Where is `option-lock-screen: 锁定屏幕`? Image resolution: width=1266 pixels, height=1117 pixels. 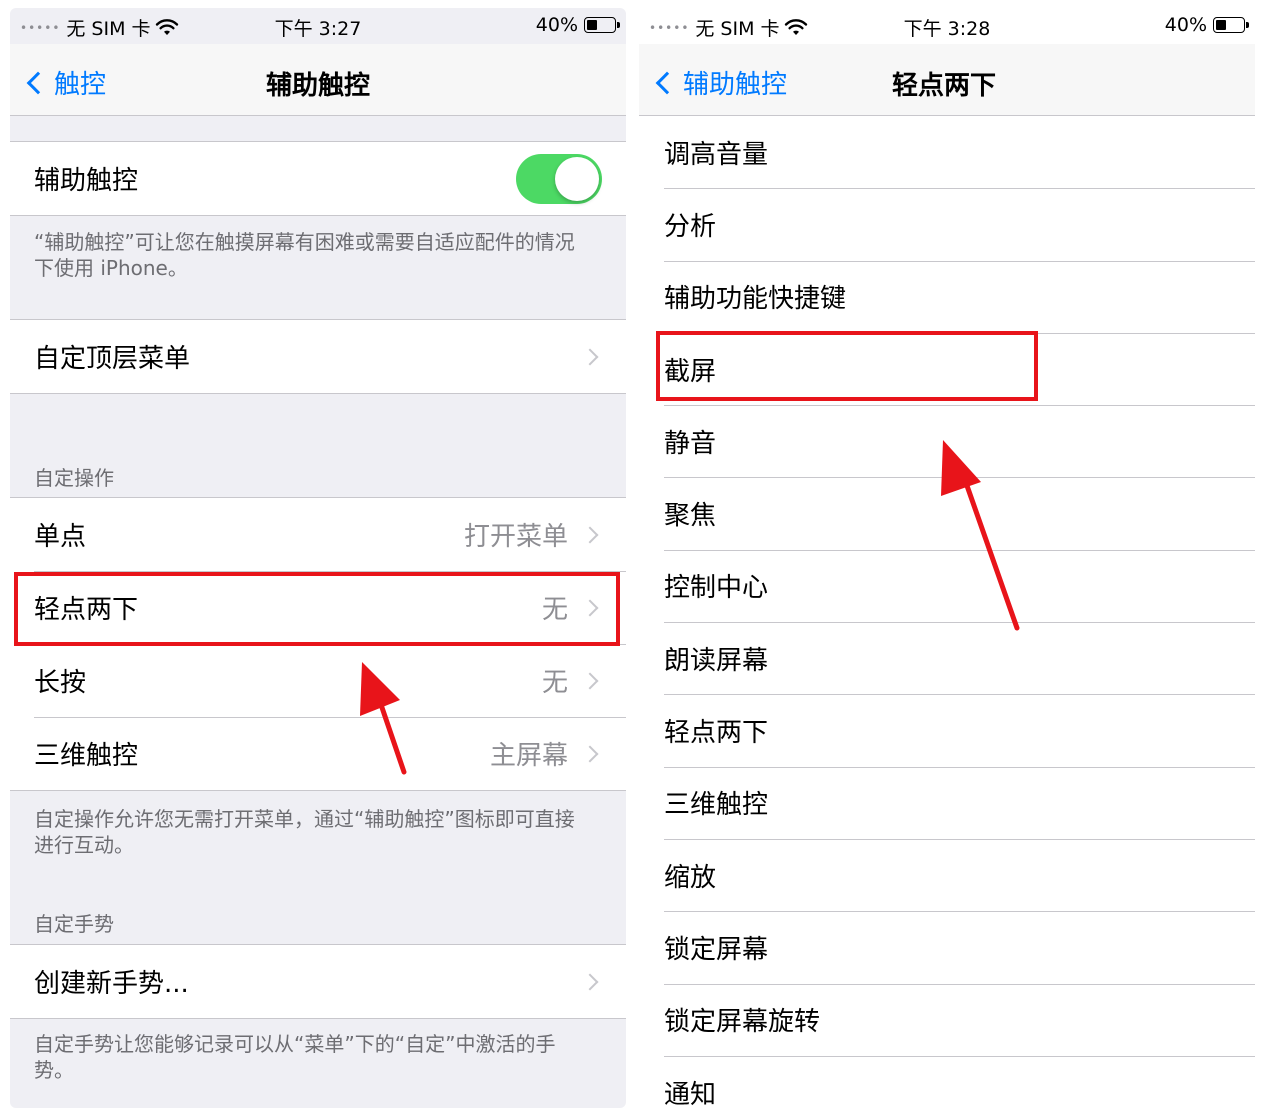 option-lock-screen: 锁定屏幕 is located at coordinates (947, 947).